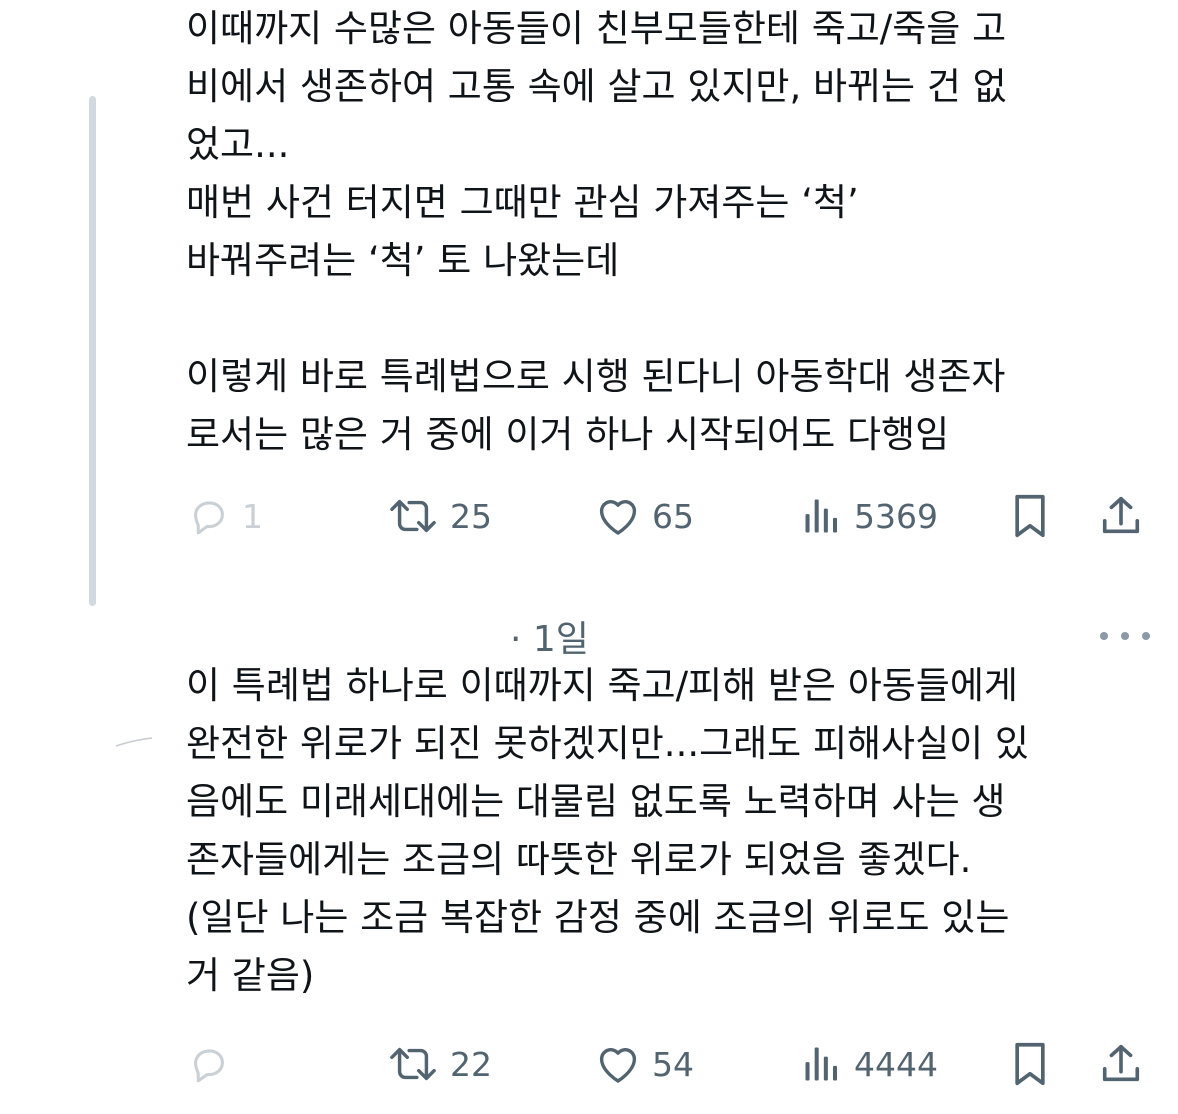  What do you see at coordinates (896, 516) in the screenshot?
I see `view-count: 5369` at bounding box center [896, 516].